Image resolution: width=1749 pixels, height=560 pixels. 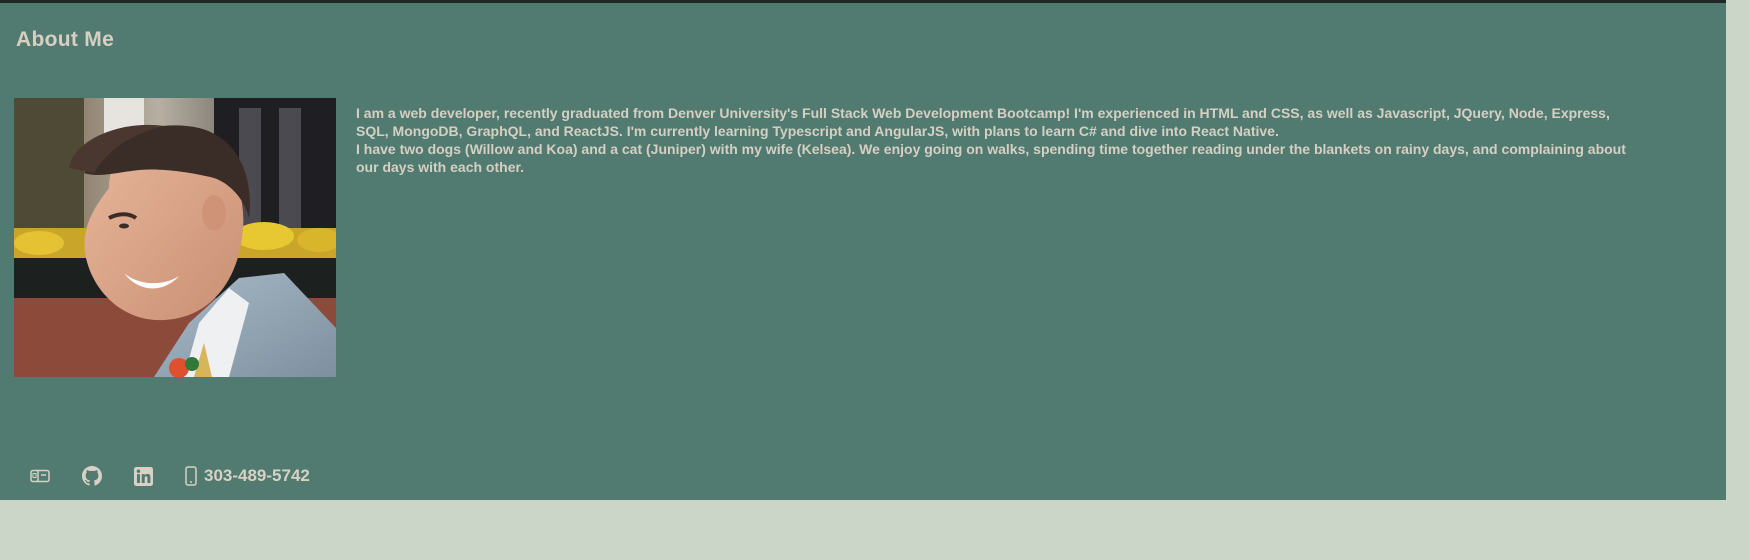 What do you see at coordinates (191, 476) in the screenshot?
I see `phone-icon` at bounding box center [191, 476].